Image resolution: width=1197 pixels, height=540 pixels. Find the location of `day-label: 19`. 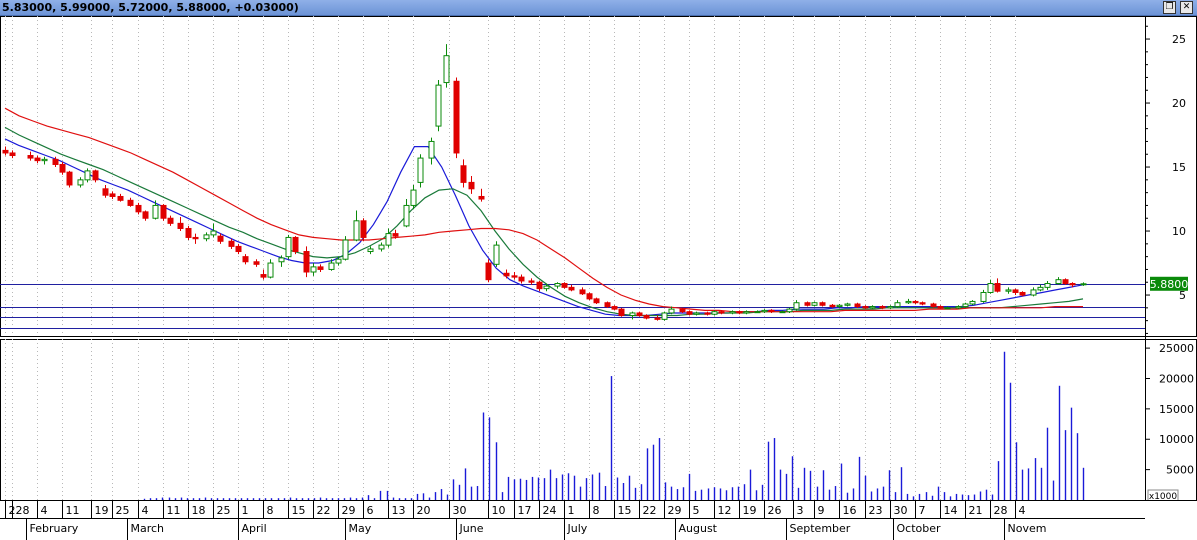

day-label: 19 is located at coordinates (102, 510).